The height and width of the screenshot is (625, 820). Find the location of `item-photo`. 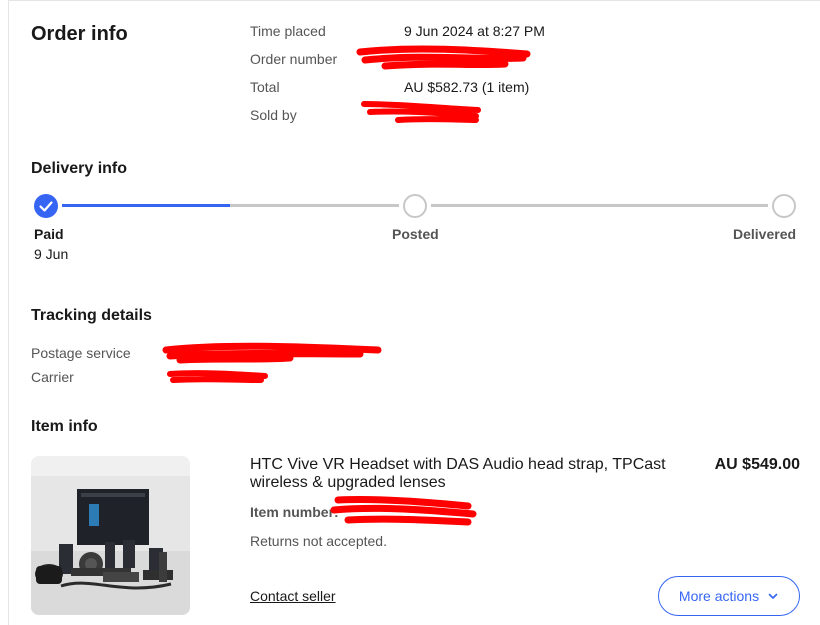

item-photo is located at coordinates (110, 535).